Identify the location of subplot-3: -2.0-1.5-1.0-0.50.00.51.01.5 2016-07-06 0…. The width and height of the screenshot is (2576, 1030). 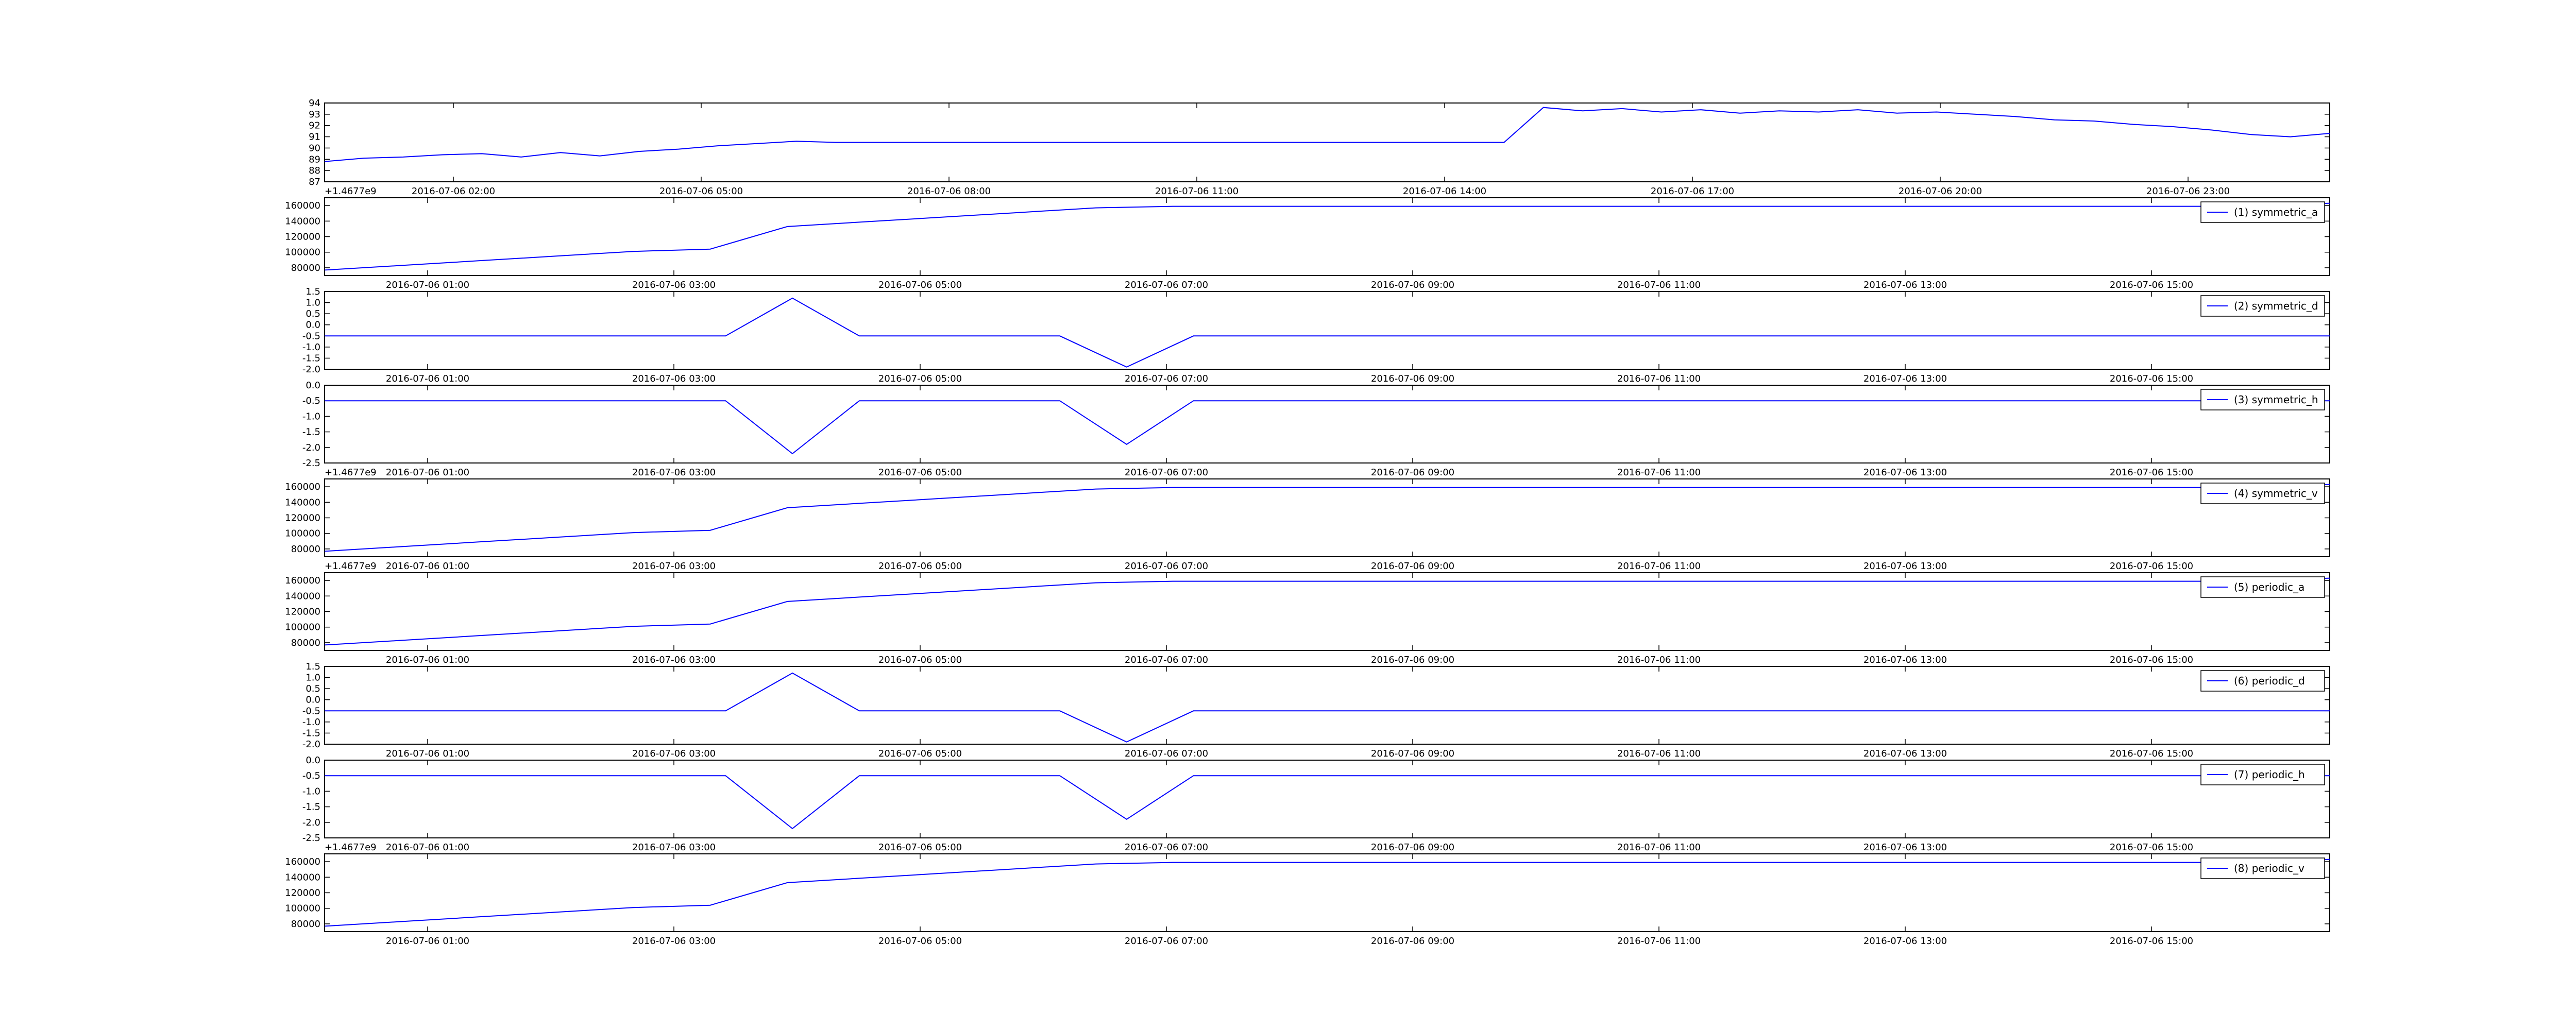
(1316, 335).